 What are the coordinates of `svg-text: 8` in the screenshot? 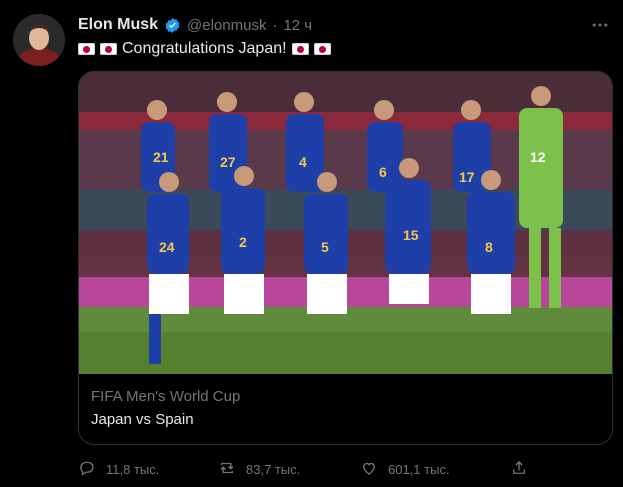 It's located at (489, 247).